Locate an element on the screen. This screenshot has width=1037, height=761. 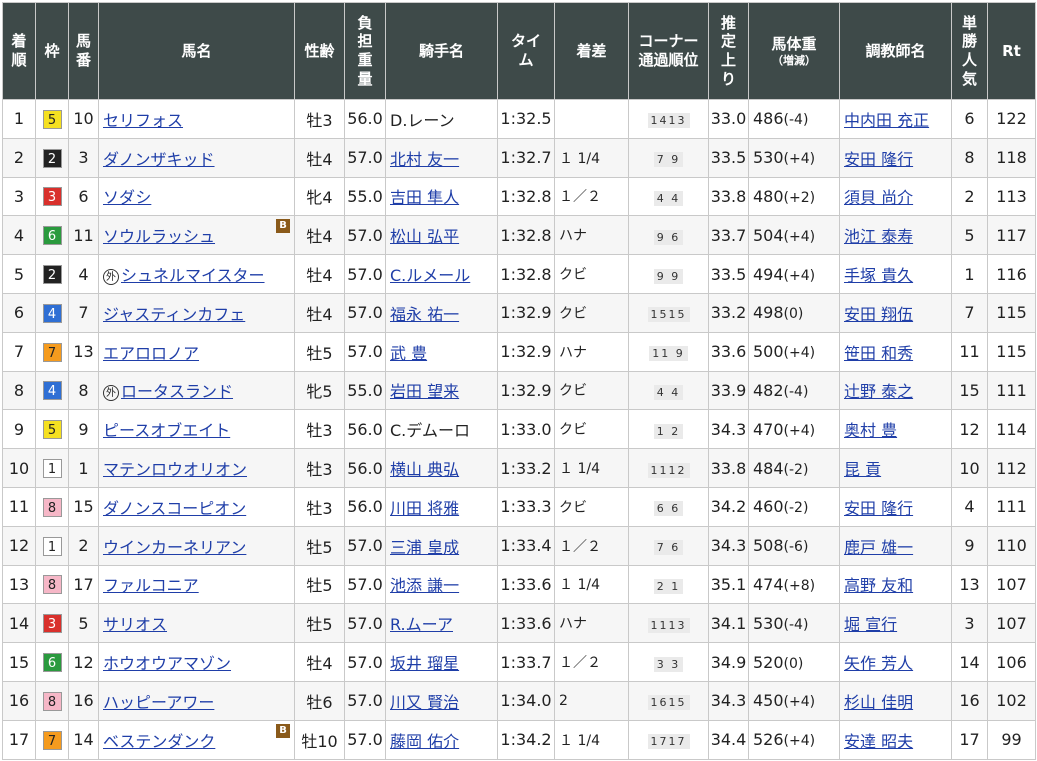
horse-name-link: ウインカーネリアン is located at coordinates (174, 547).